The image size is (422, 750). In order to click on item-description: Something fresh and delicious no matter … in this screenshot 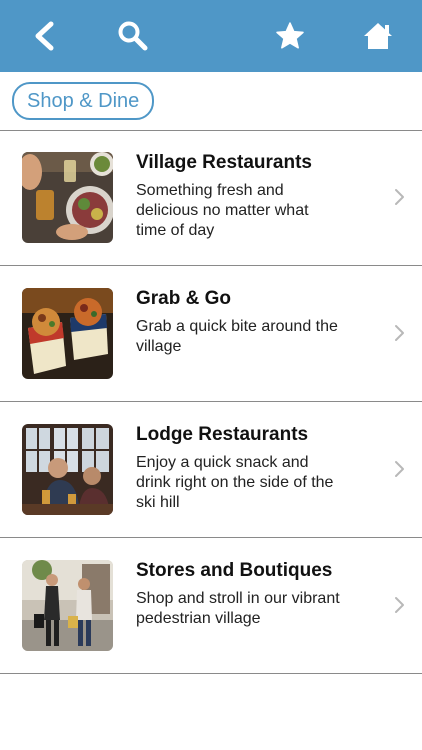, I will do `click(222, 210)`.